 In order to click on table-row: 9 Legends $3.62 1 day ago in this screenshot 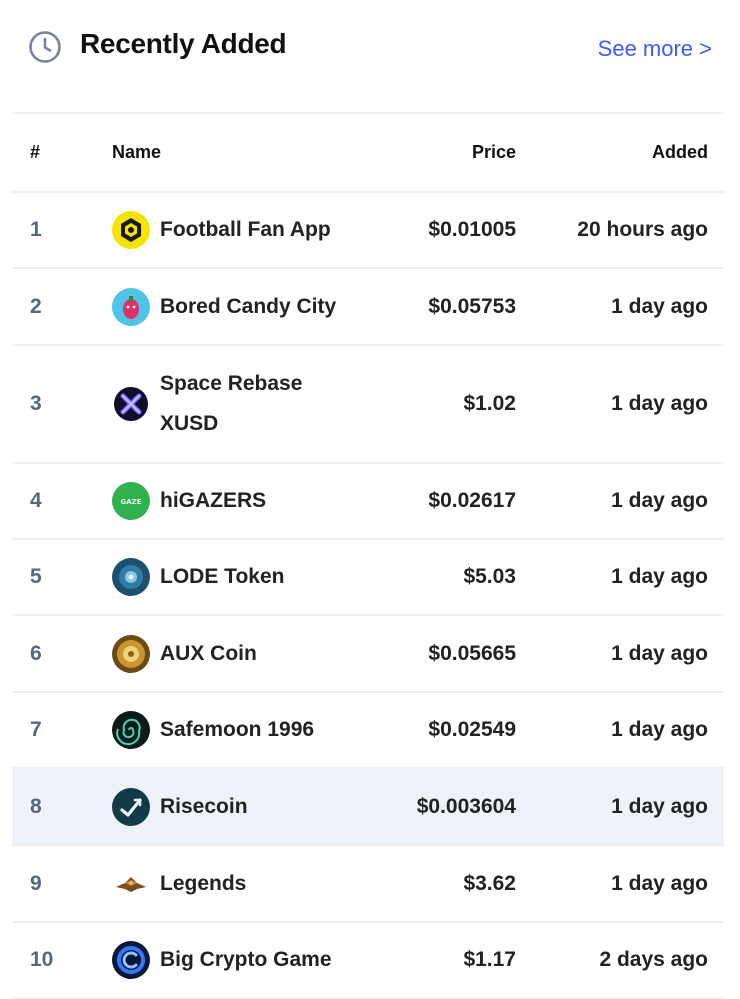, I will do `click(368, 883)`.